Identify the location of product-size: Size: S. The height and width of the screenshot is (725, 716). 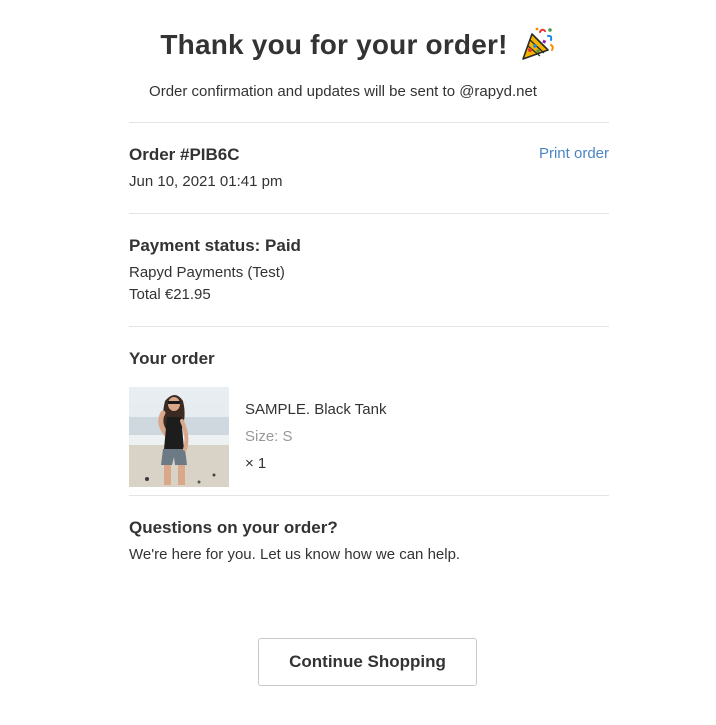
(269, 436).